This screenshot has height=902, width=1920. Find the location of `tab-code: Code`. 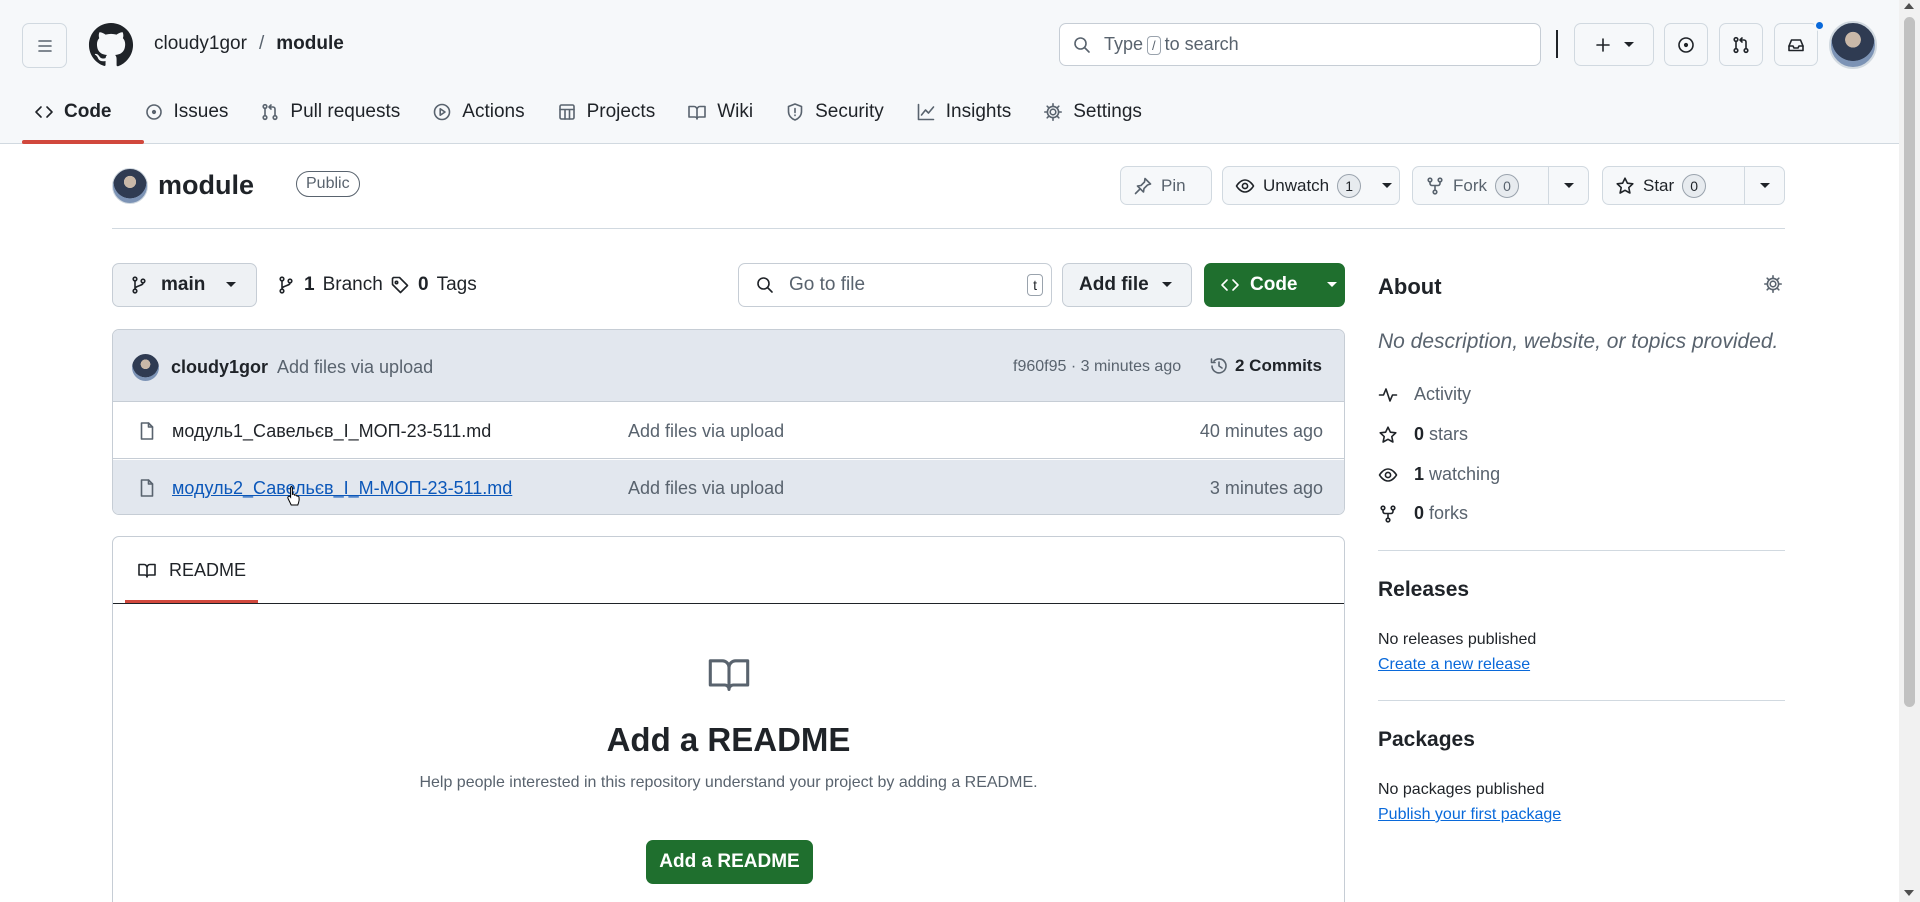

tab-code: Code is located at coordinates (73, 118).